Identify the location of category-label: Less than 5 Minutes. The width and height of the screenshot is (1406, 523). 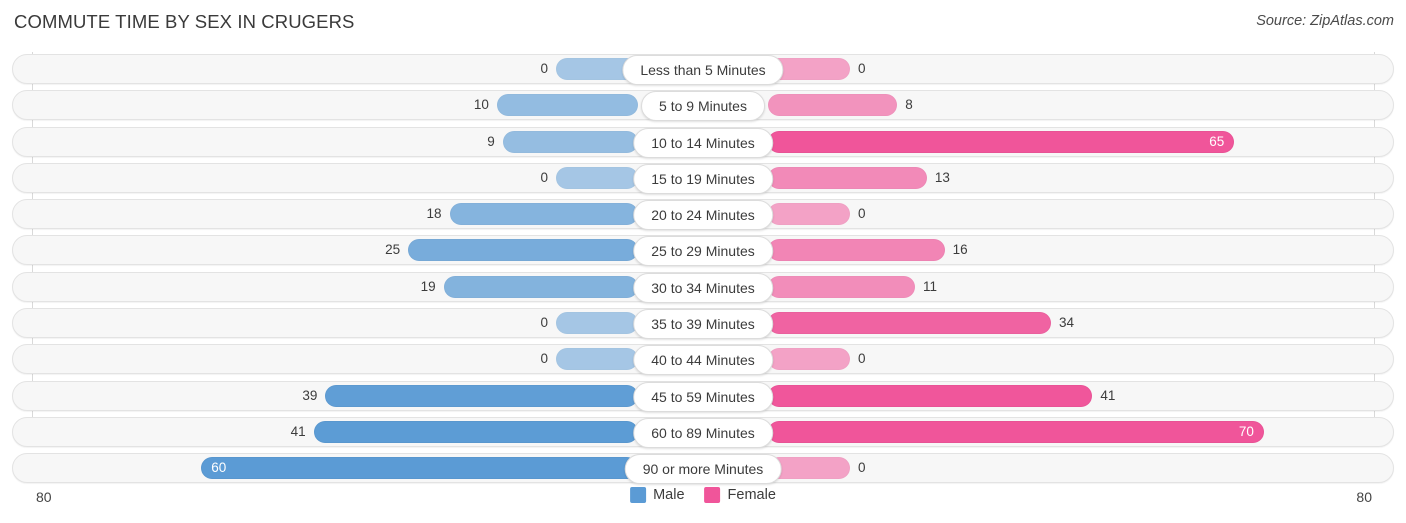
(703, 70).